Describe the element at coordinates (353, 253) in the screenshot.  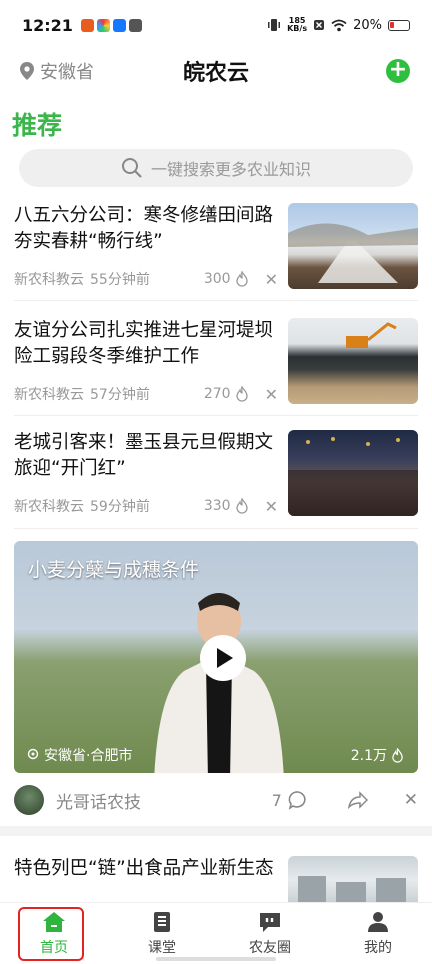
I see `road-scene` at that location.